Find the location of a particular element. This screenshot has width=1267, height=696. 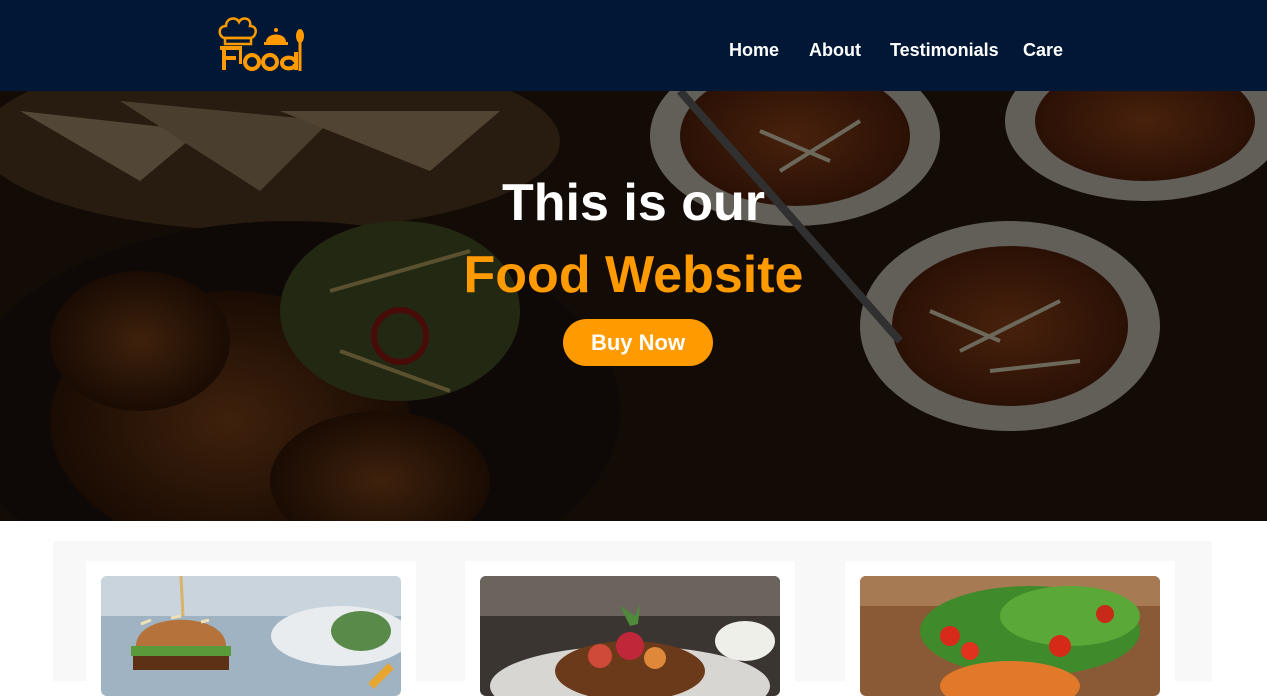

nav-care: Care is located at coordinates (1043, 50).